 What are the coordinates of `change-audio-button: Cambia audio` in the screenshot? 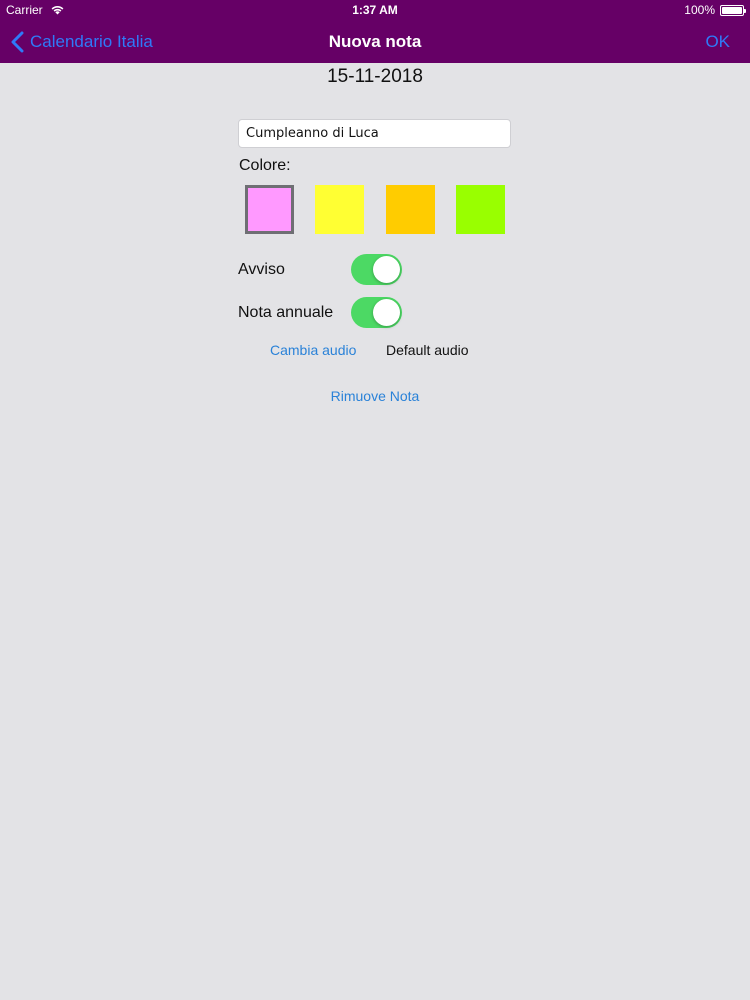 It's located at (313, 350).